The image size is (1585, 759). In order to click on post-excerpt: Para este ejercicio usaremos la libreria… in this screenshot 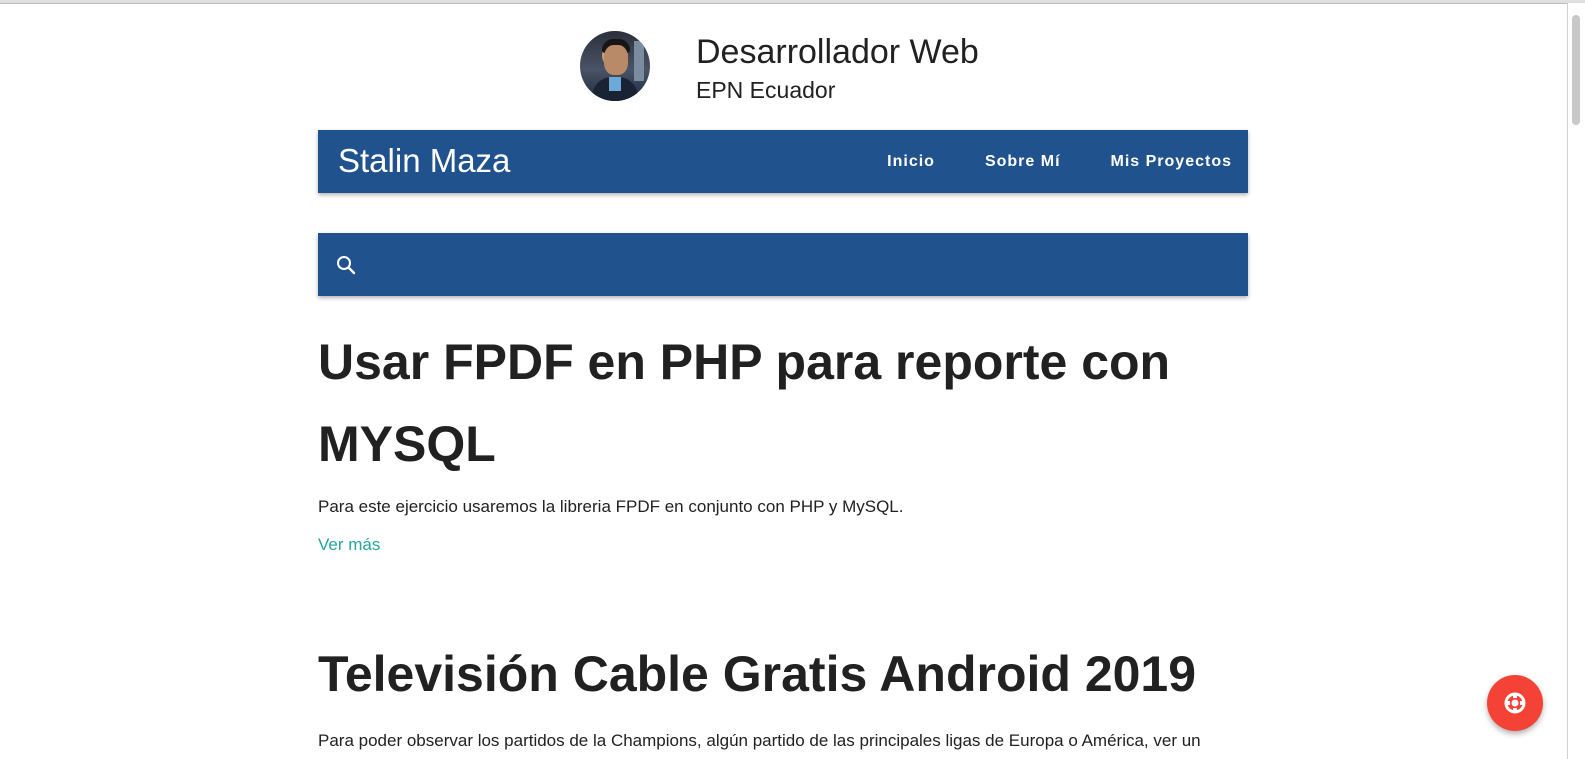, I will do `click(611, 506)`.